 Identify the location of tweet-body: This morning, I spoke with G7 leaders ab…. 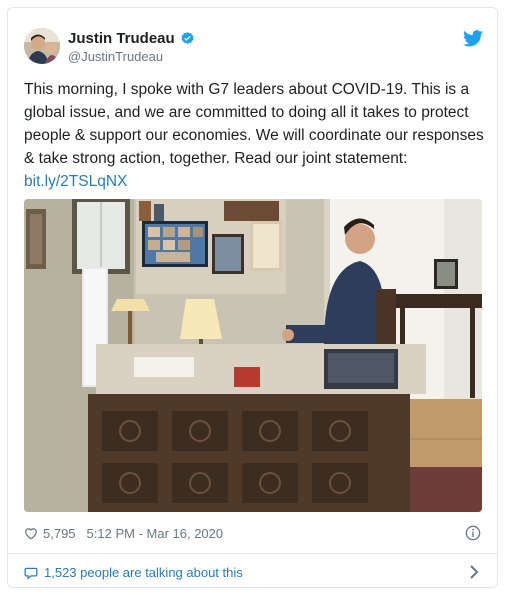
(254, 124).